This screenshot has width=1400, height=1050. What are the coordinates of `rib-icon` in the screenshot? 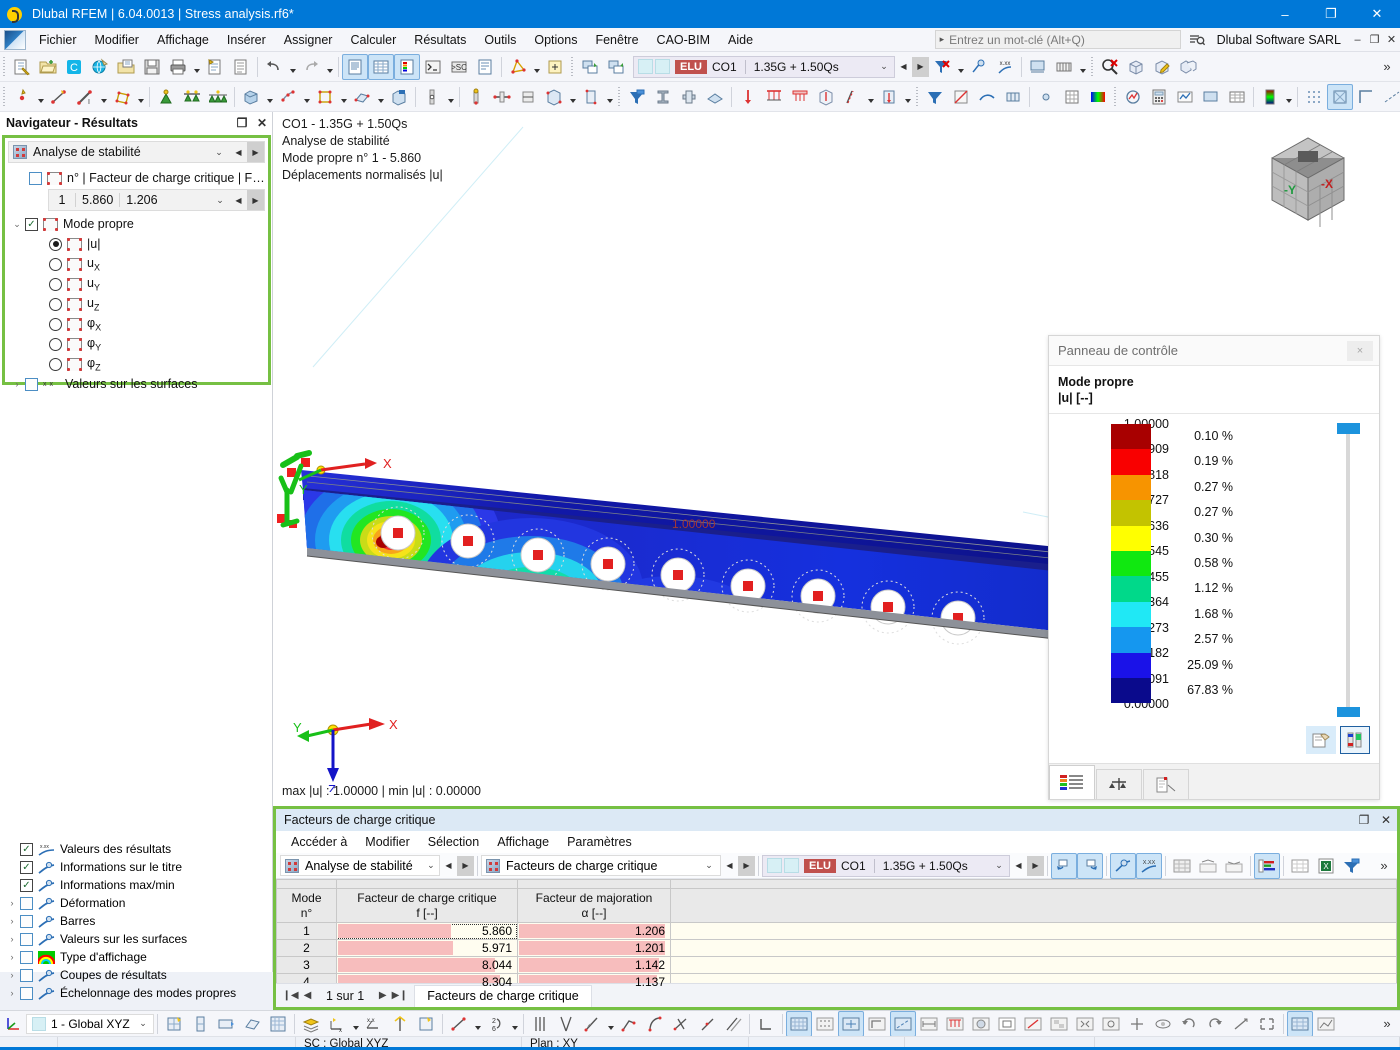 It's located at (362, 97).